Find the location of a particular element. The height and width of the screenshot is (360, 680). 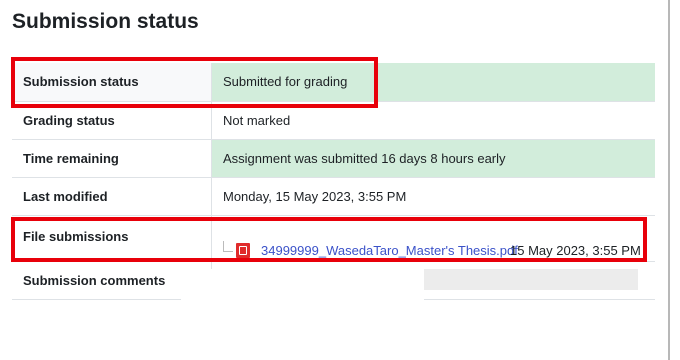

row-value-grading-status: Not marked is located at coordinates (257, 120).